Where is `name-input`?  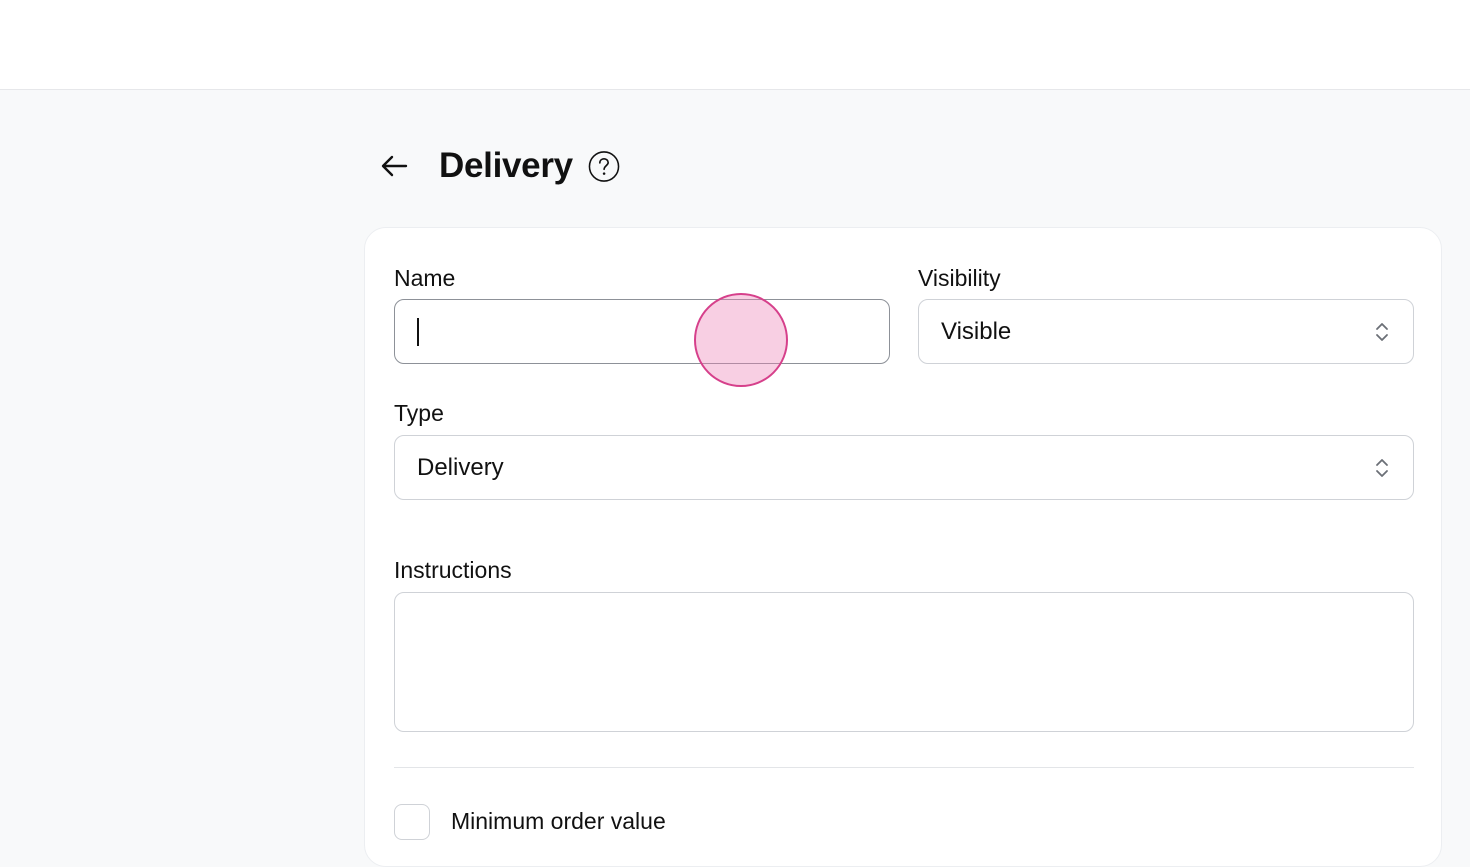 name-input is located at coordinates (642, 331).